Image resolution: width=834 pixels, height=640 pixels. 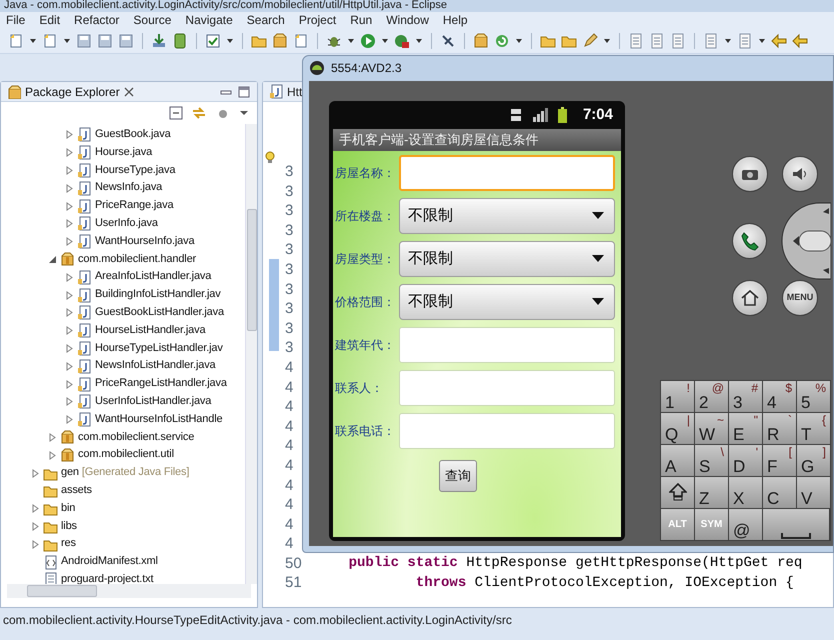 I want to click on keyboard-key: 5 %, so click(x=813, y=396).